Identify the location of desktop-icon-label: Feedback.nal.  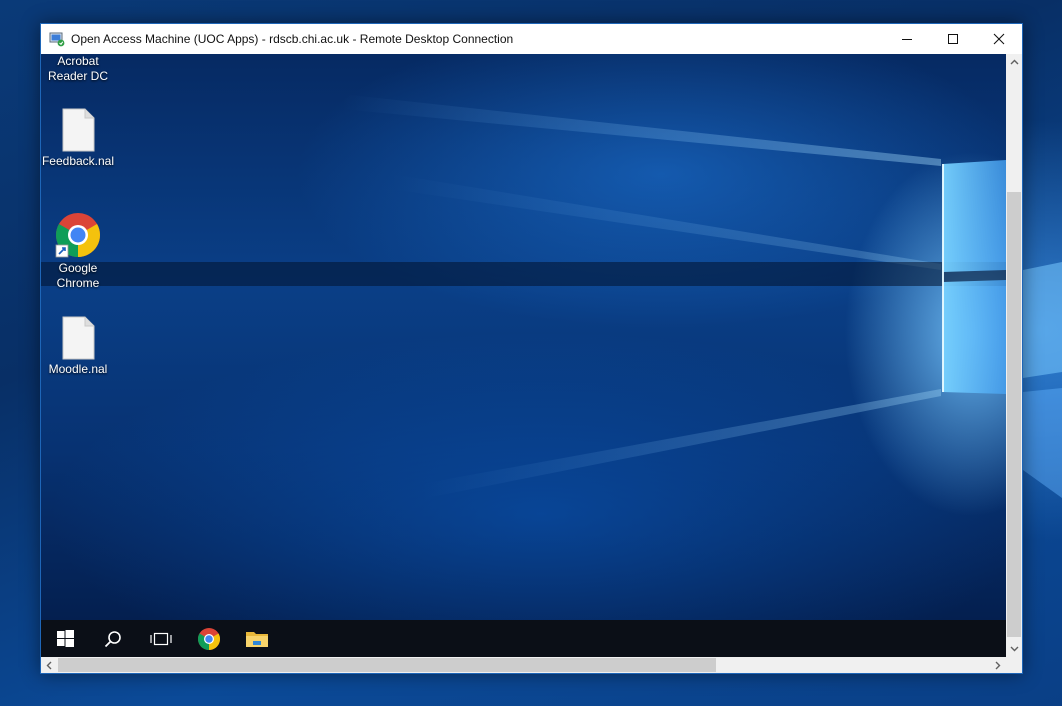
(78, 161).